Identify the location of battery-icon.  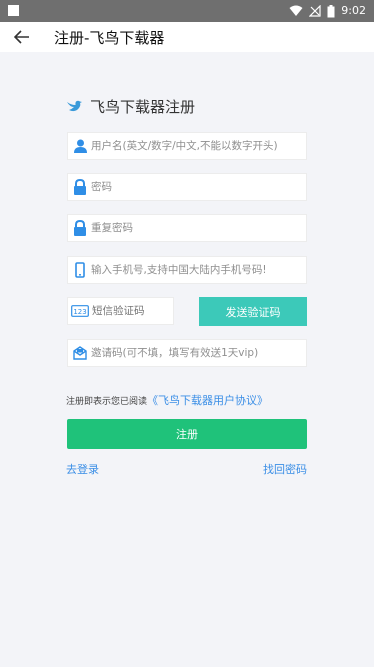
(331, 10).